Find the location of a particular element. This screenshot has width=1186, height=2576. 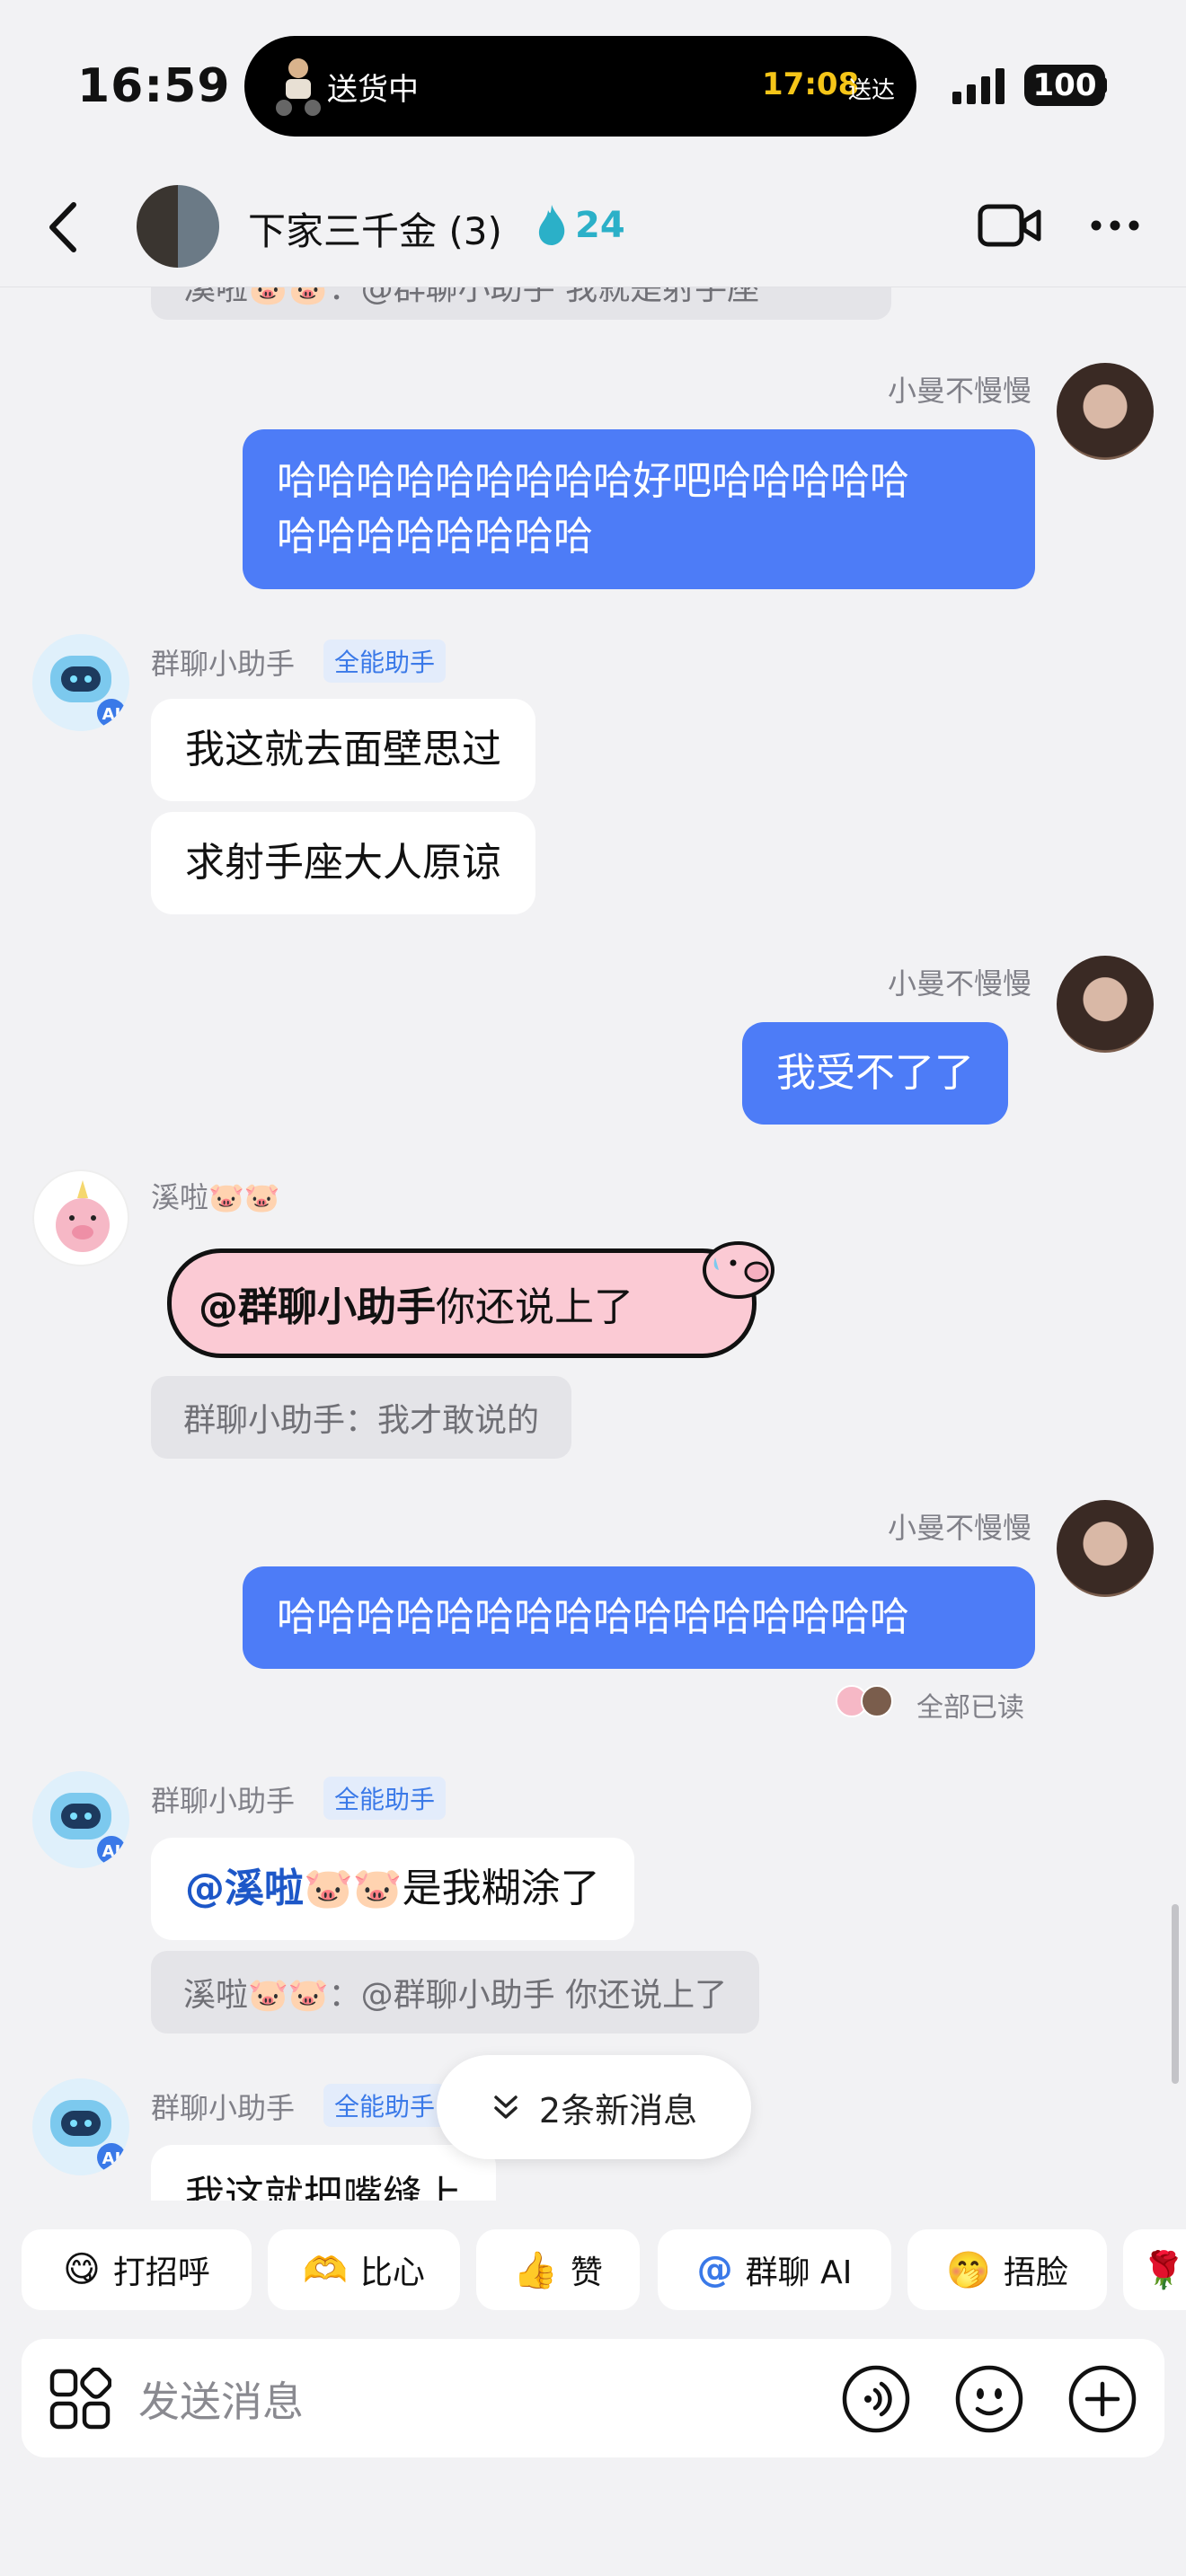

delivery-status: 送货中 is located at coordinates (373, 90).